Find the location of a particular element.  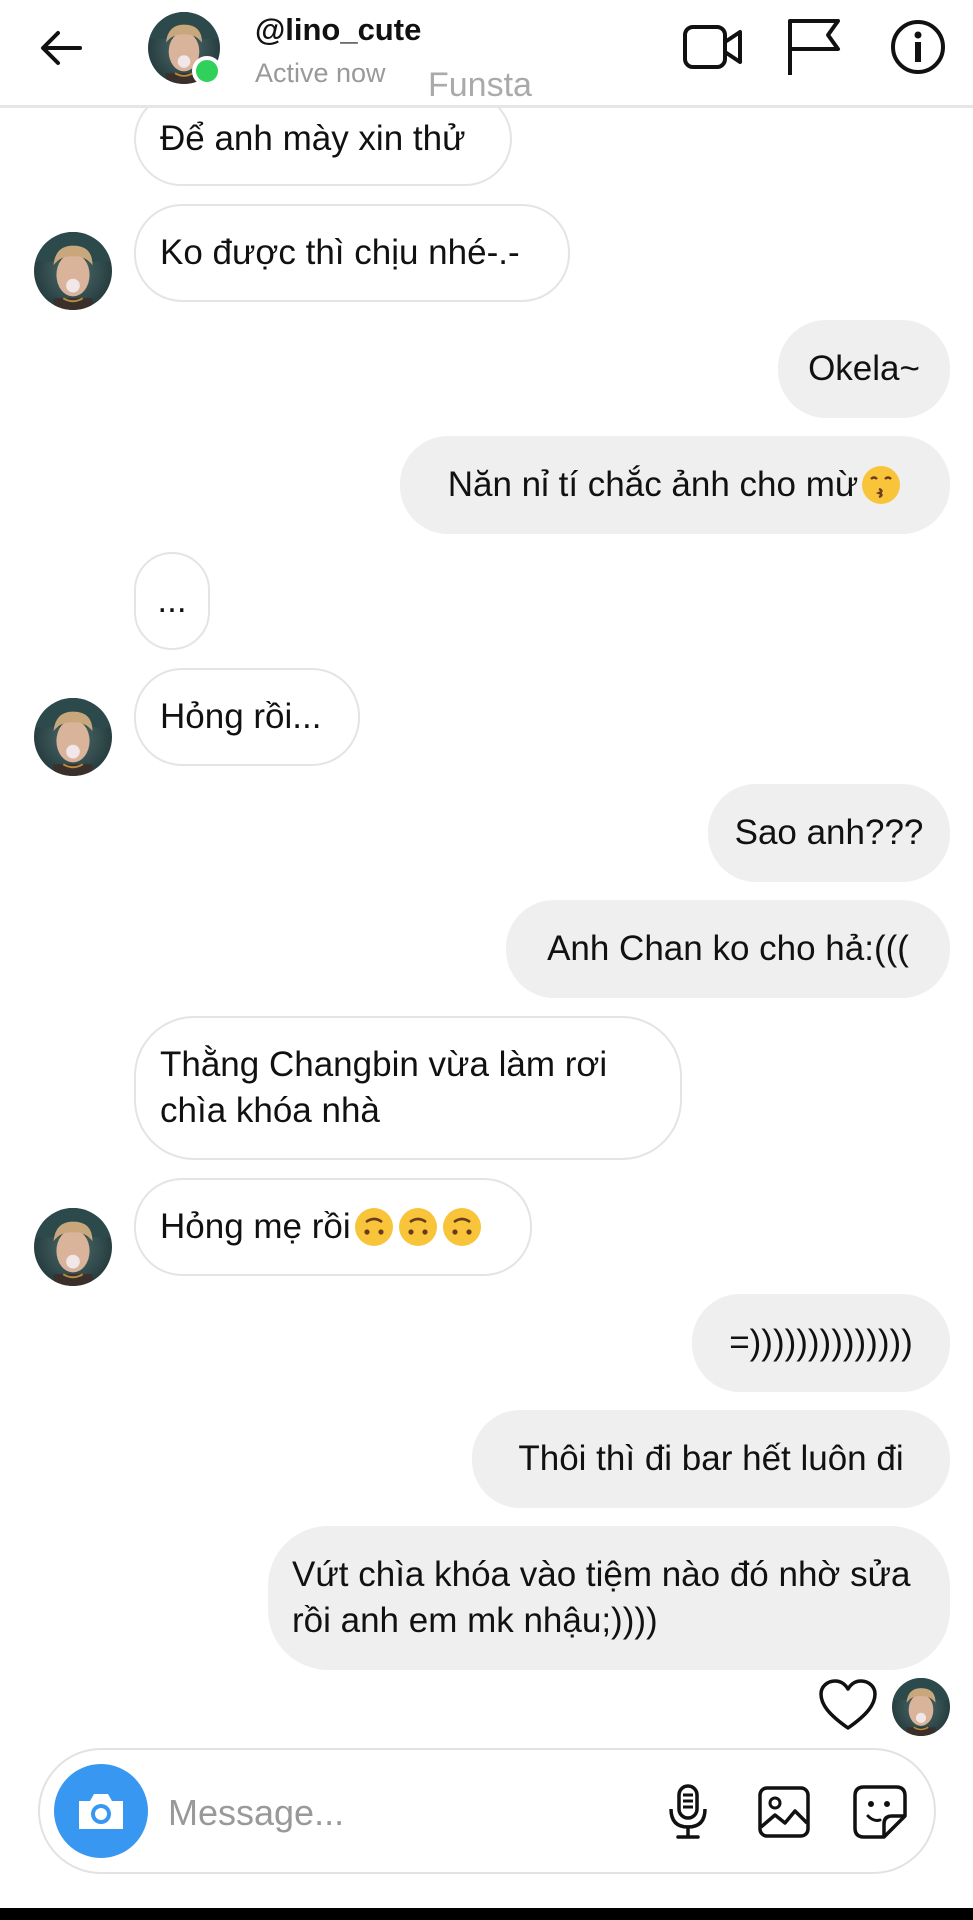

message-text: Để anh mày xin thử is located at coordinates (313, 138).